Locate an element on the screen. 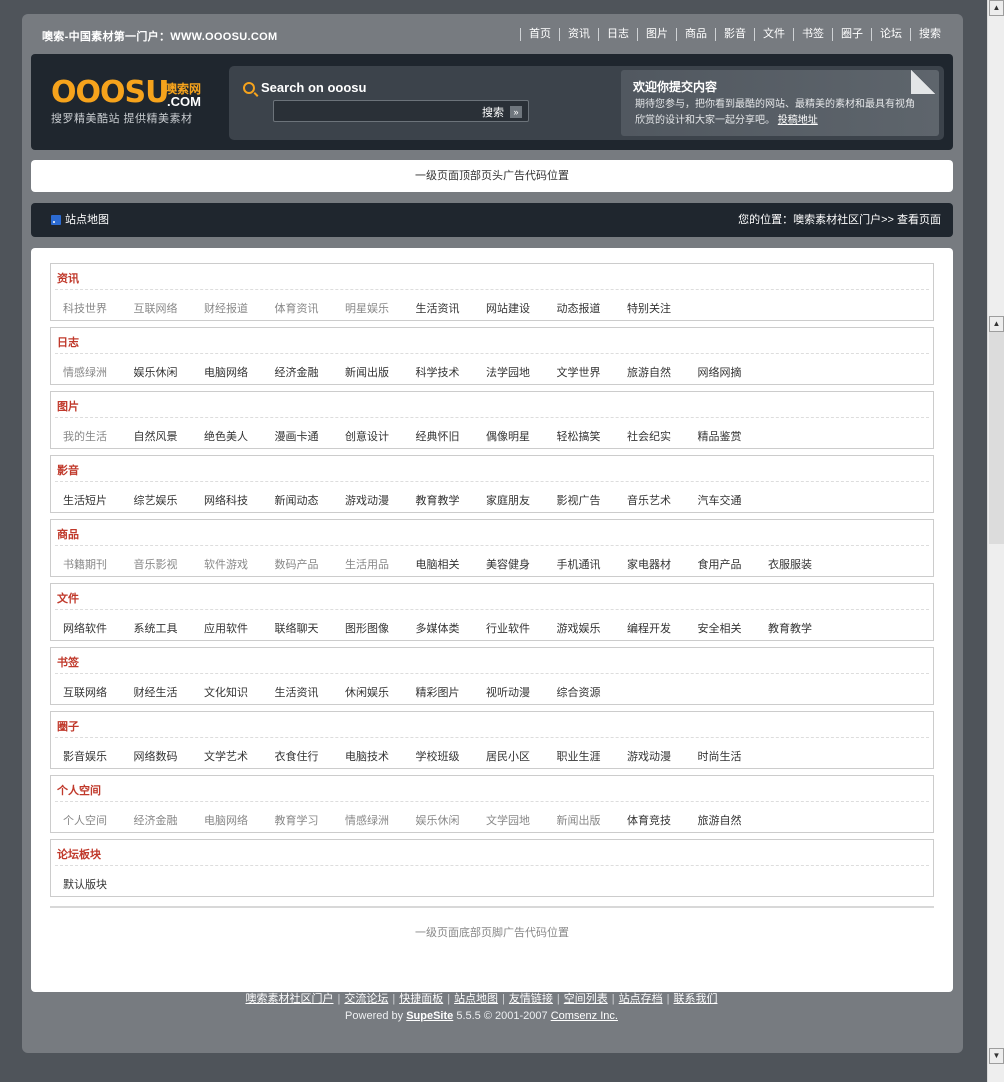  category-link: 影音娱乐 is located at coordinates (98, 756).